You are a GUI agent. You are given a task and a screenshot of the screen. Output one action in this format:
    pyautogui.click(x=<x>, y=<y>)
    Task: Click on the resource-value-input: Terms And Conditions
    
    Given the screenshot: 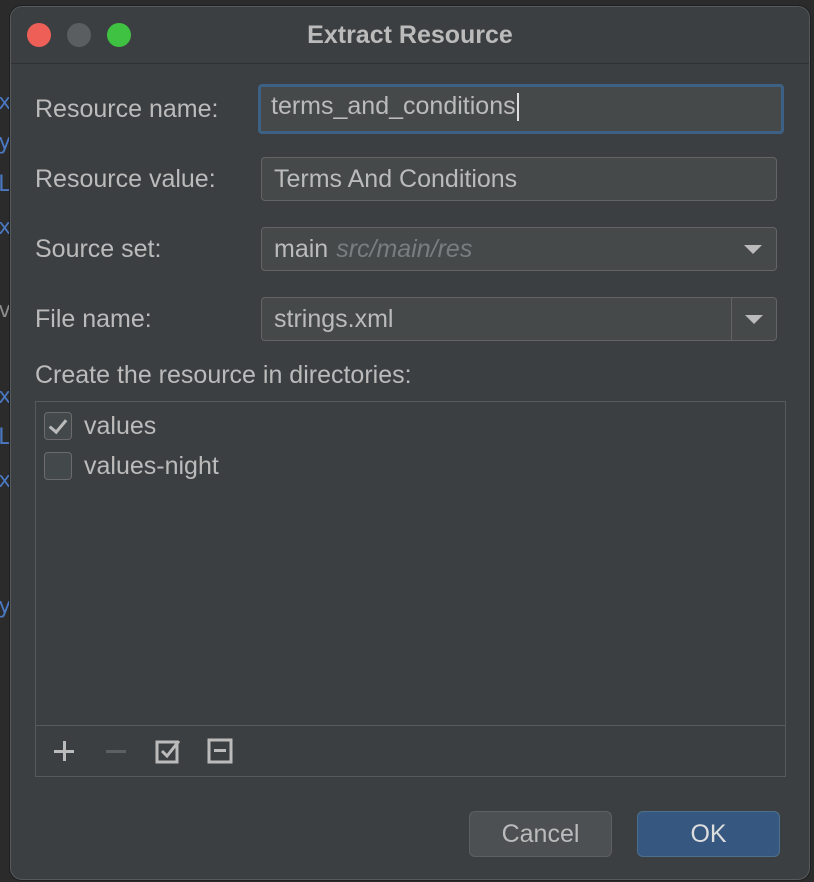 What is the action you would take?
    pyautogui.click(x=519, y=179)
    